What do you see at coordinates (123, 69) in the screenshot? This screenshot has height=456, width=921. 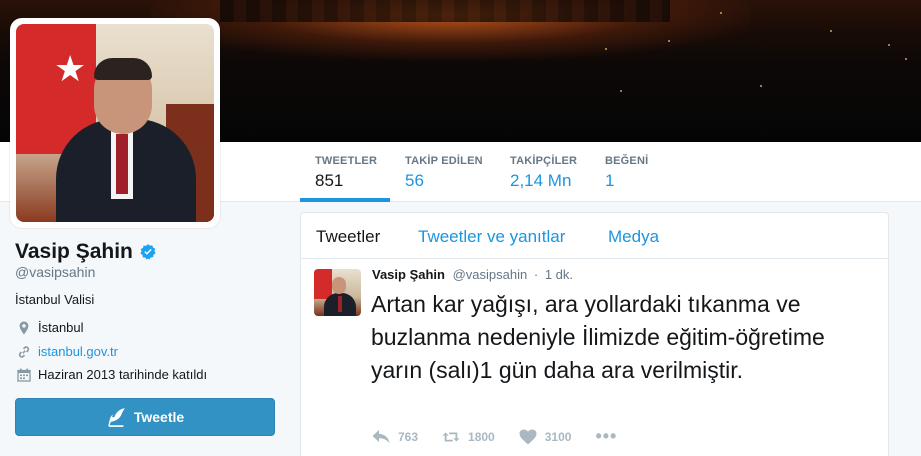 I see `avatar-hair` at bounding box center [123, 69].